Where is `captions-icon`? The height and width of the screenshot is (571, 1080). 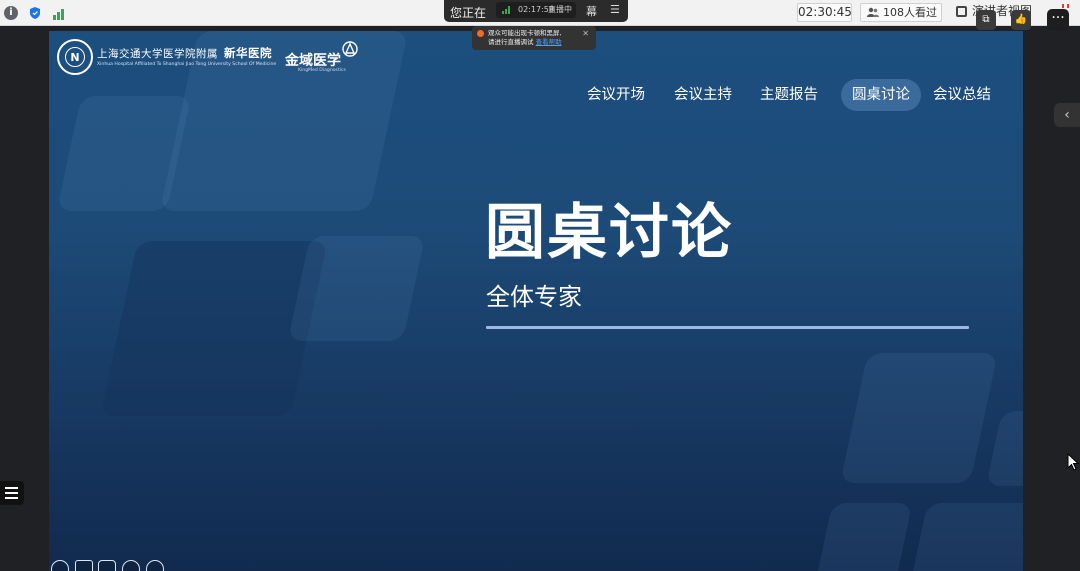
captions-icon is located at coordinates (107, 565).